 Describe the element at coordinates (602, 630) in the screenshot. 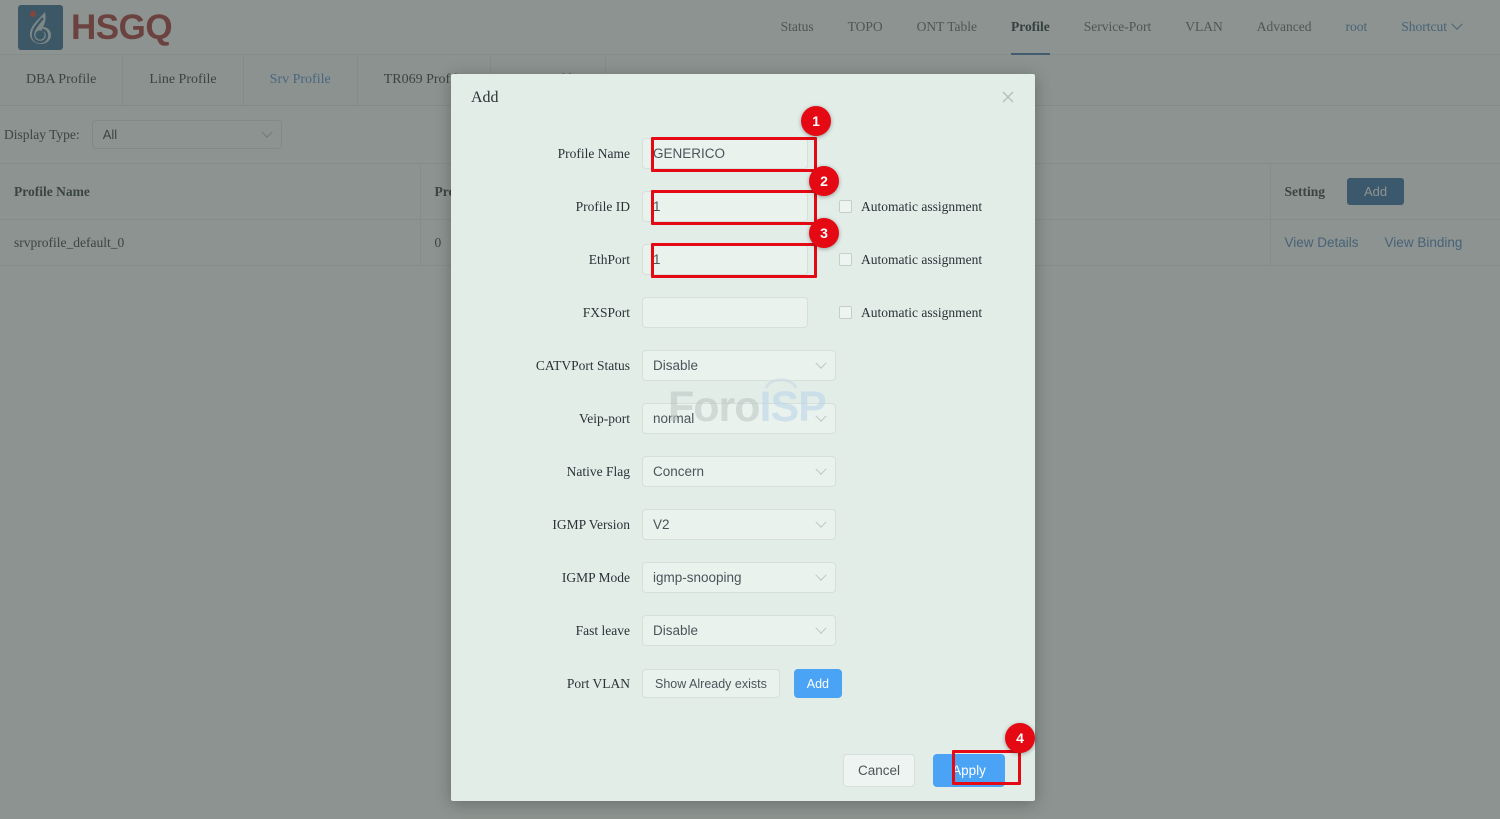

I see `fast-leave-label: Fast leave` at that location.